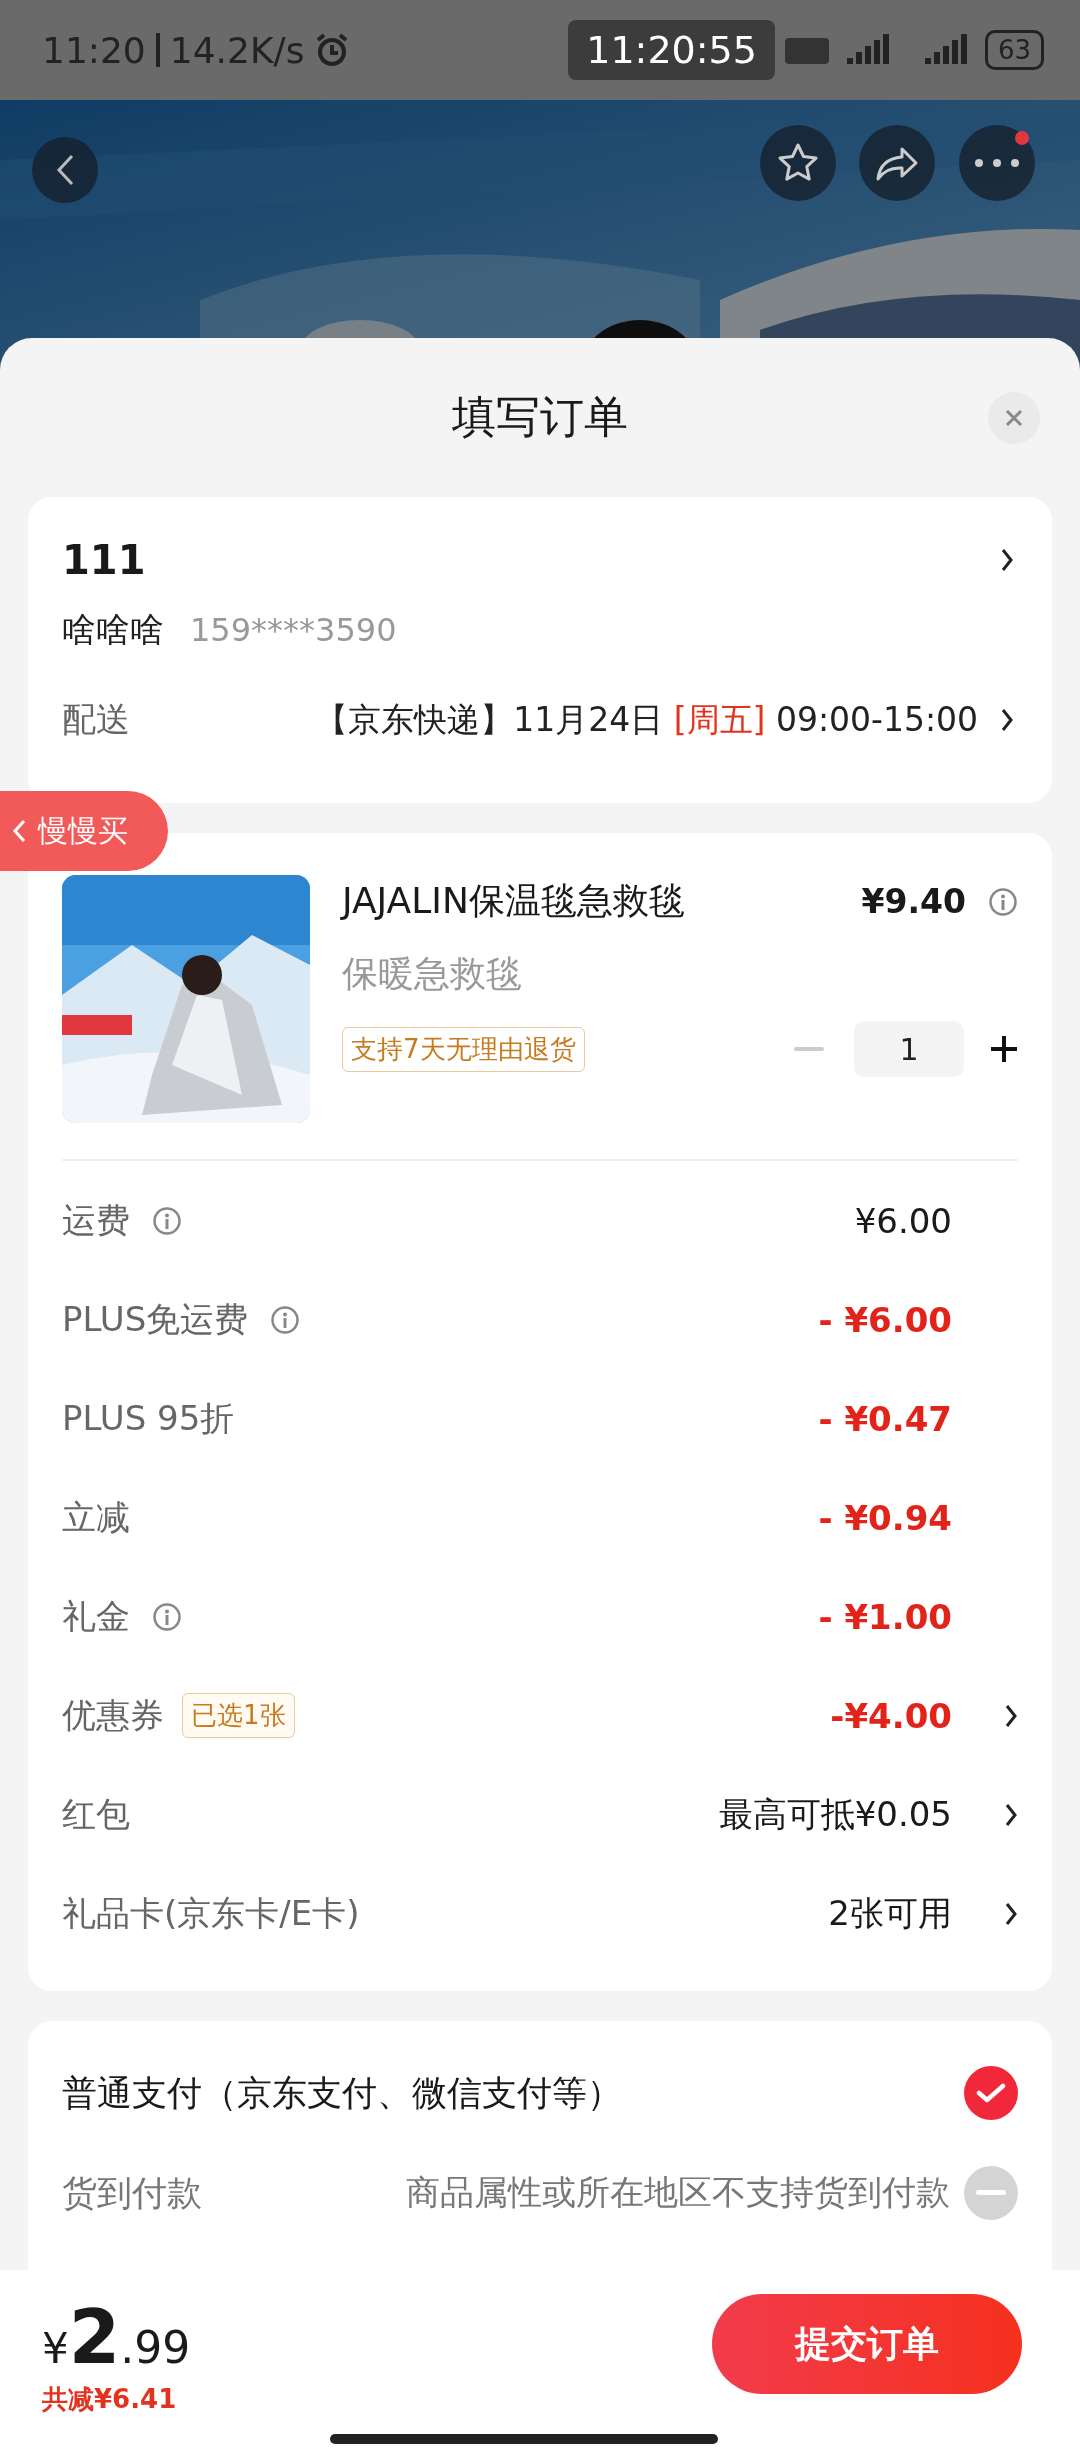 Image resolution: width=1080 pixels, height=2460 pixels. Describe the element at coordinates (211, 1913) in the screenshot. I see `fee-label: 礼品卡(京东卡/E卡)` at that location.